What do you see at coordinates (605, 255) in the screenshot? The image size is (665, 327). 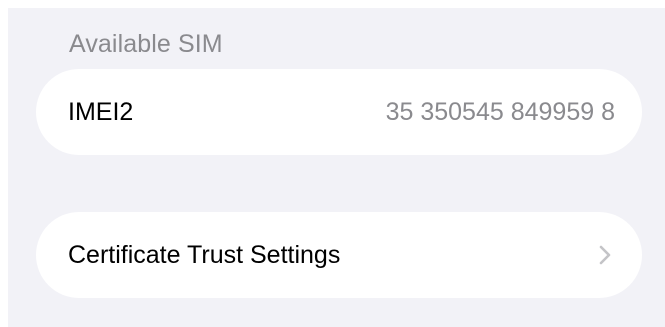 I see `chevron-right-icon` at bounding box center [605, 255].